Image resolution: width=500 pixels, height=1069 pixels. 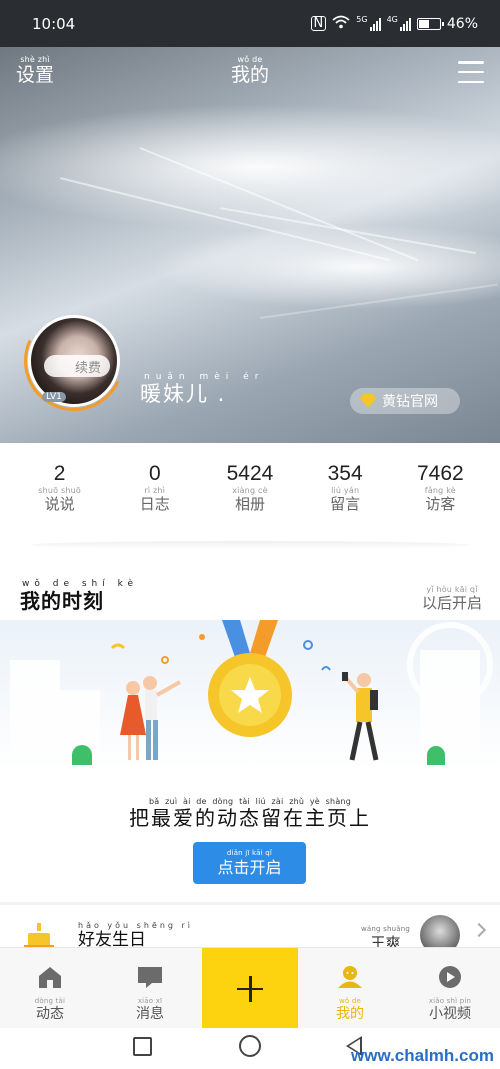 I want to click on tab-profile: wǒ de 我的, so click(x=350, y=988).